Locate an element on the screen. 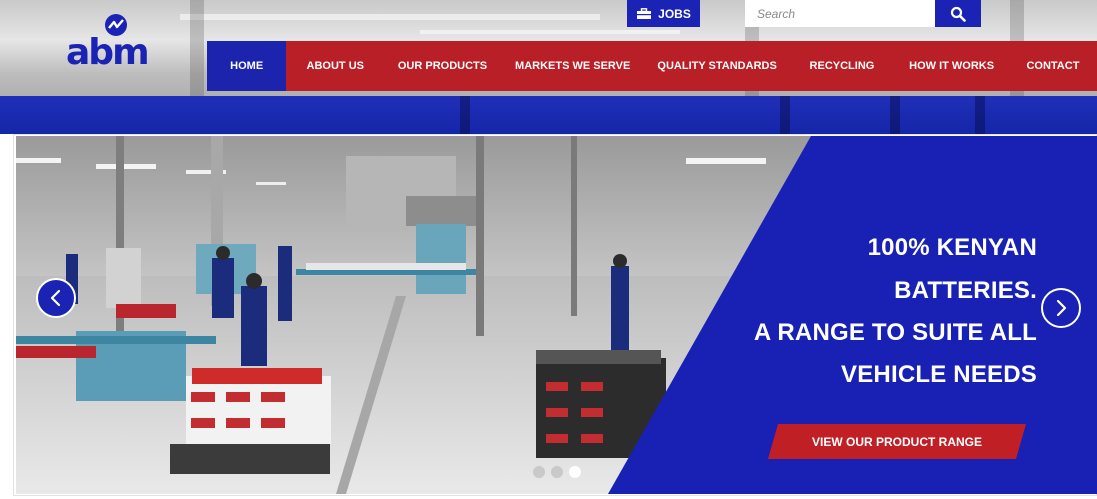 This screenshot has height=499, width=1097. slider-next-button is located at coordinates (1061, 308).